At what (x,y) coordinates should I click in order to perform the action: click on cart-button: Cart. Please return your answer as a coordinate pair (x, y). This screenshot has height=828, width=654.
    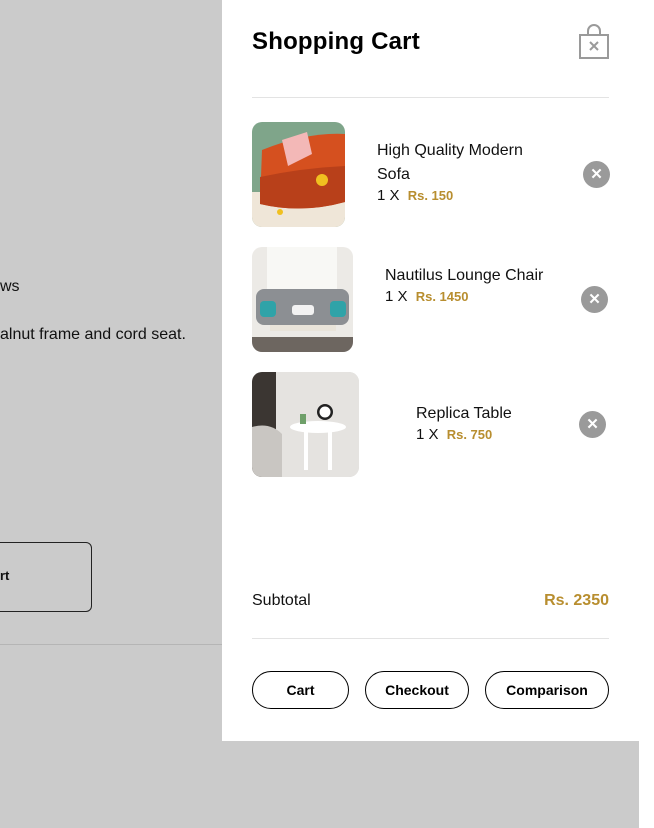
    Looking at the image, I should click on (300, 690).